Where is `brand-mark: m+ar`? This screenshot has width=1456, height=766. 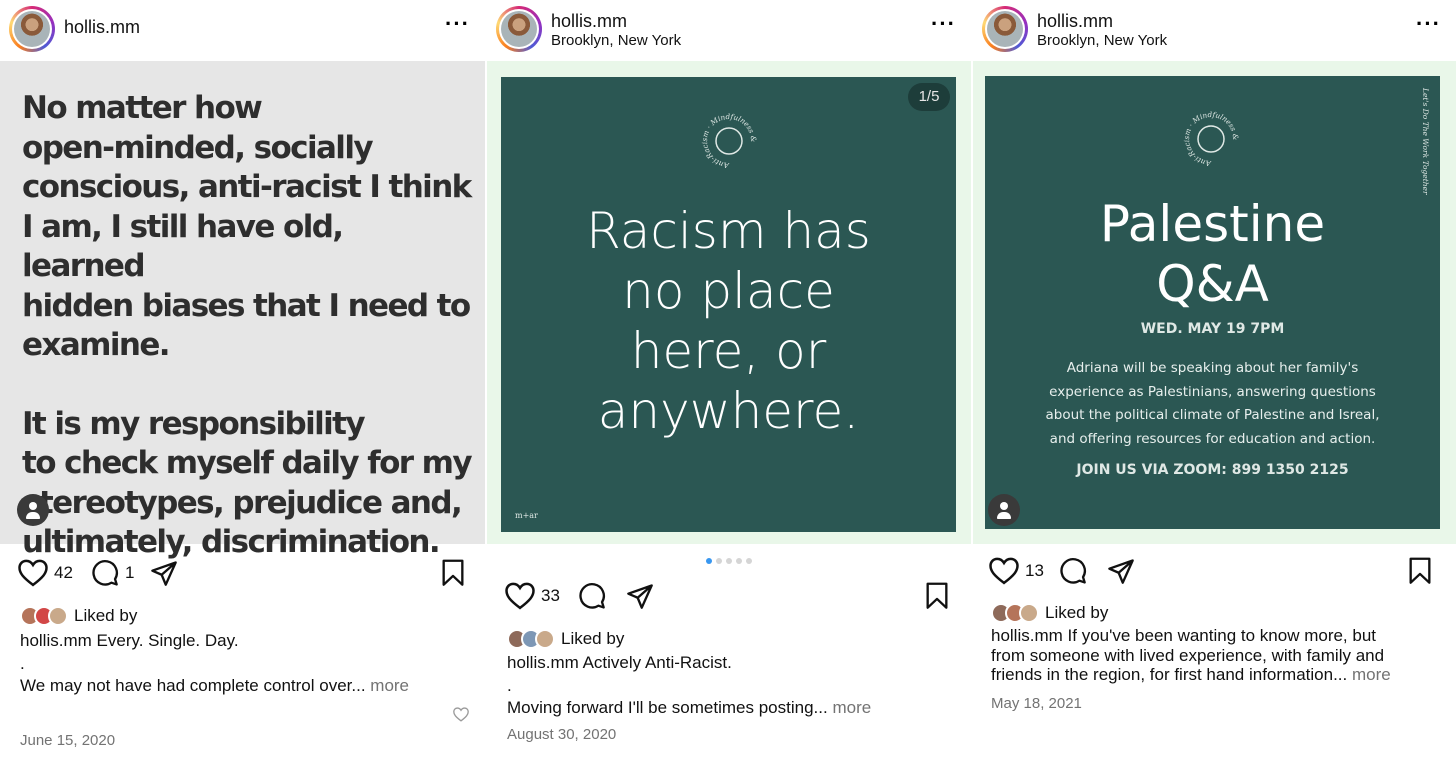 brand-mark: m+ar is located at coordinates (526, 515).